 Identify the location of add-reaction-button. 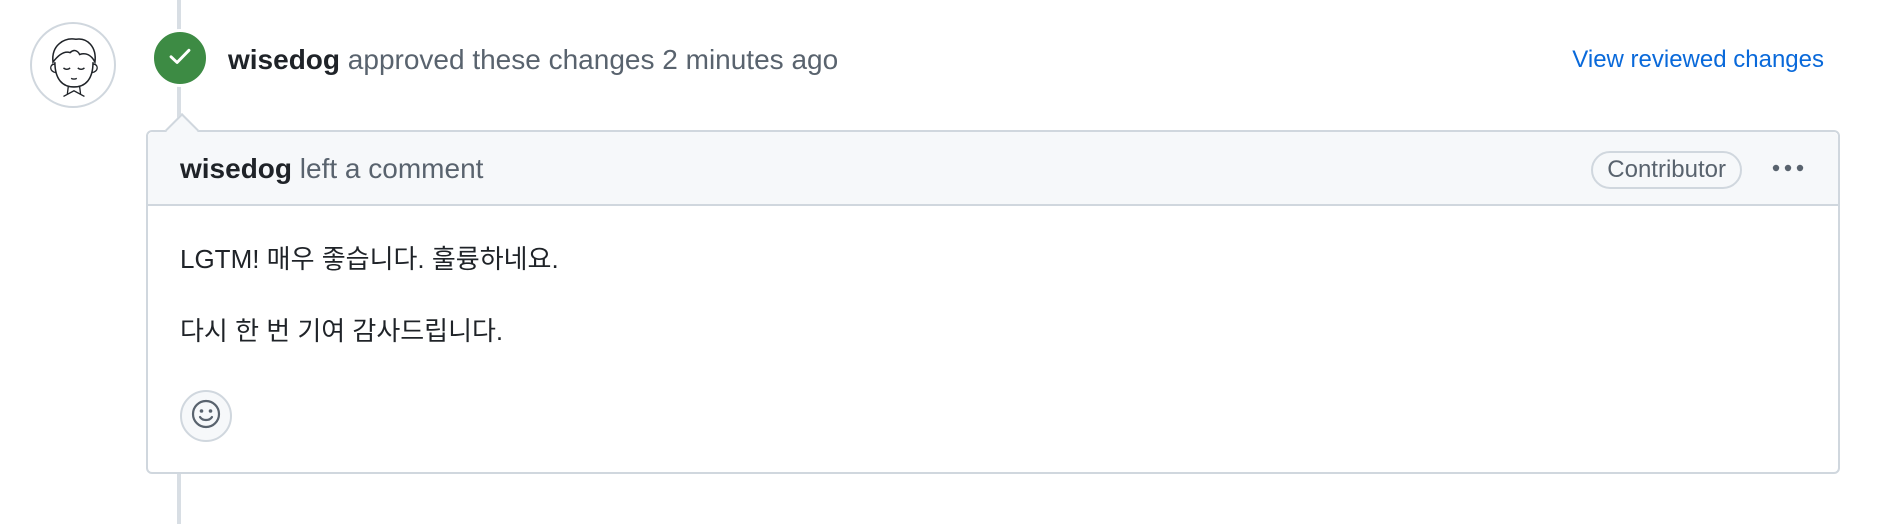
(206, 416).